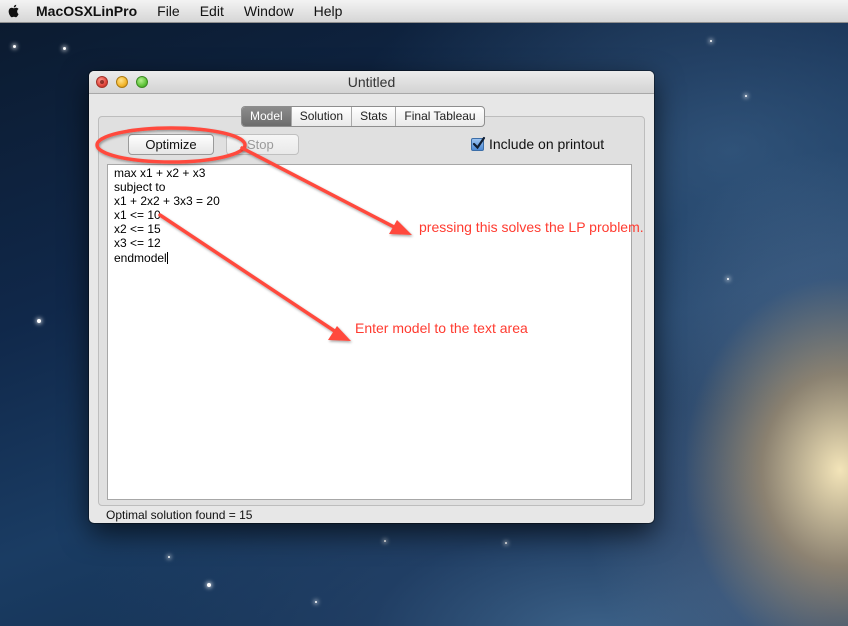  What do you see at coordinates (374, 116) in the screenshot?
I see `tab-stats: Stats` at bounding box center [374, 116].